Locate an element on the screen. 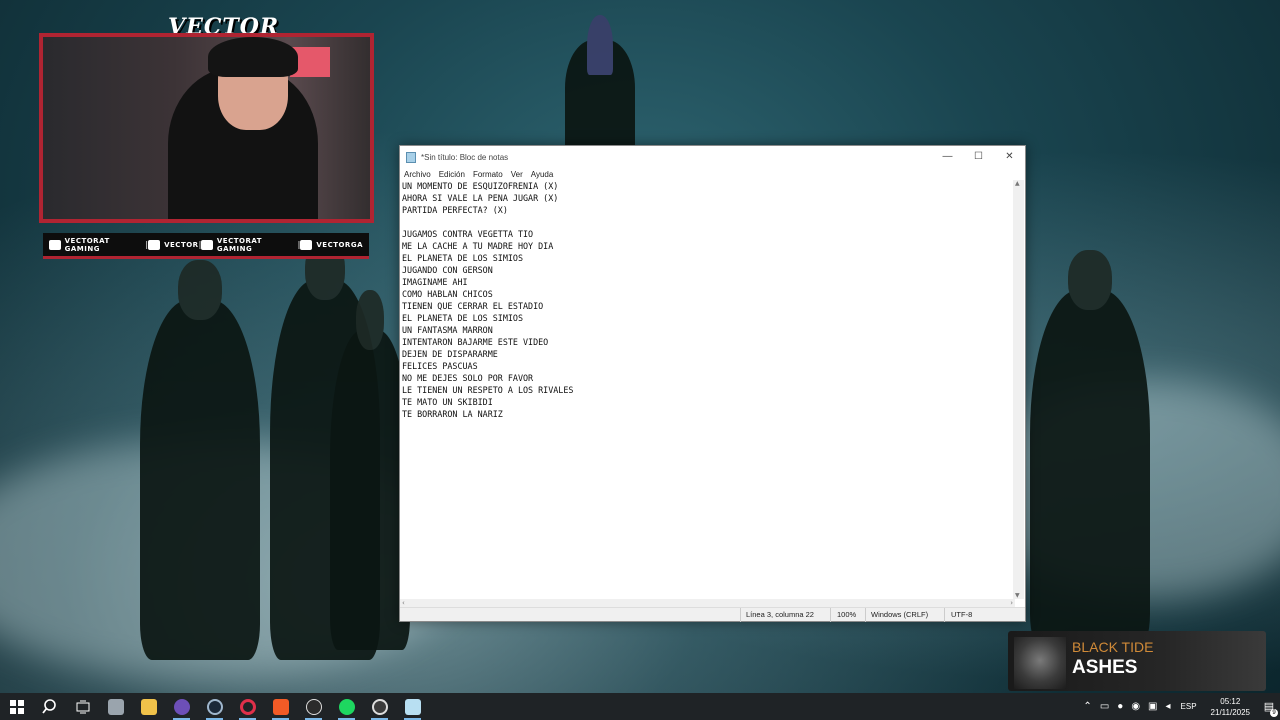 The height and width of the screenshot is (720, 1280). discord-icon is located at coordinates (181, 706).